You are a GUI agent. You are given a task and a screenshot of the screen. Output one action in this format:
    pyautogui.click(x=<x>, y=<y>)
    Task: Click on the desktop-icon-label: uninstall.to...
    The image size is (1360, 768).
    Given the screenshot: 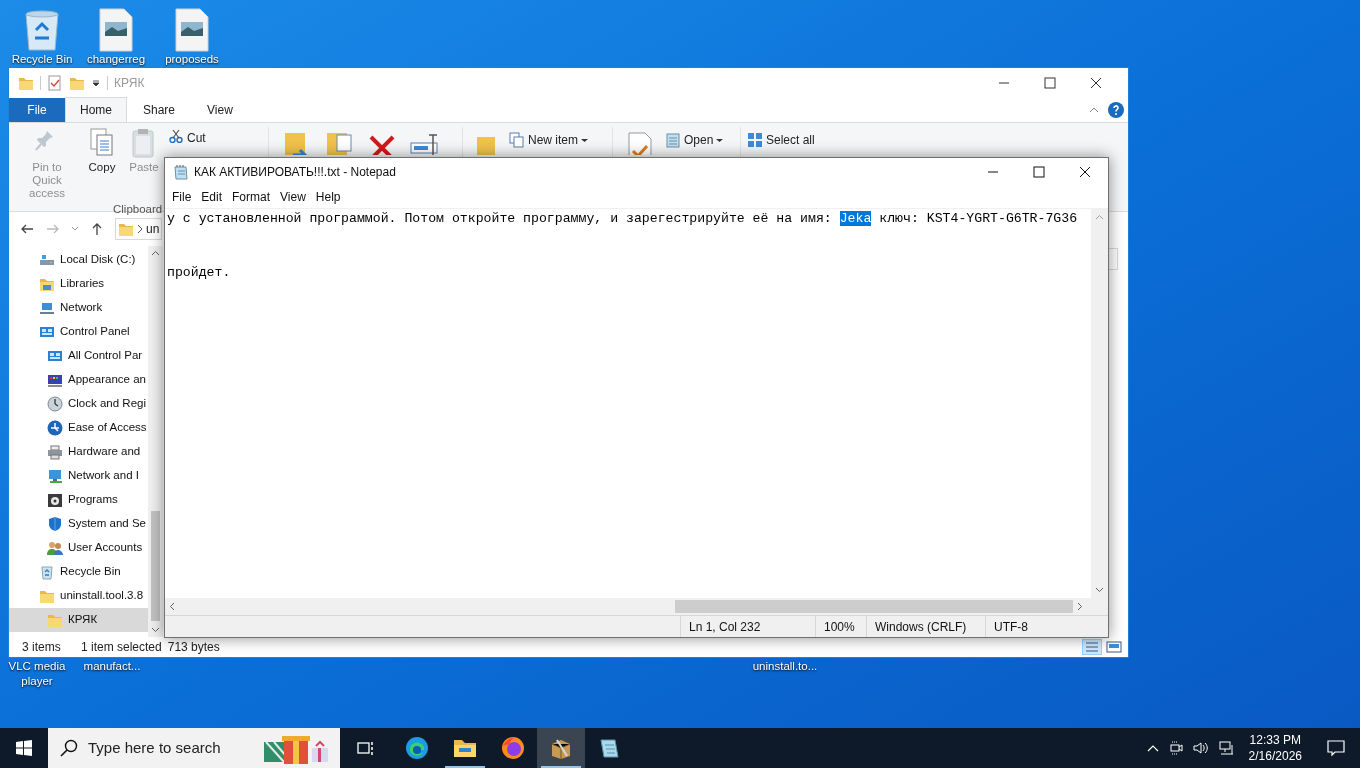 What is the action you would take?
    pyautogui.click(x=785, y=666)
    